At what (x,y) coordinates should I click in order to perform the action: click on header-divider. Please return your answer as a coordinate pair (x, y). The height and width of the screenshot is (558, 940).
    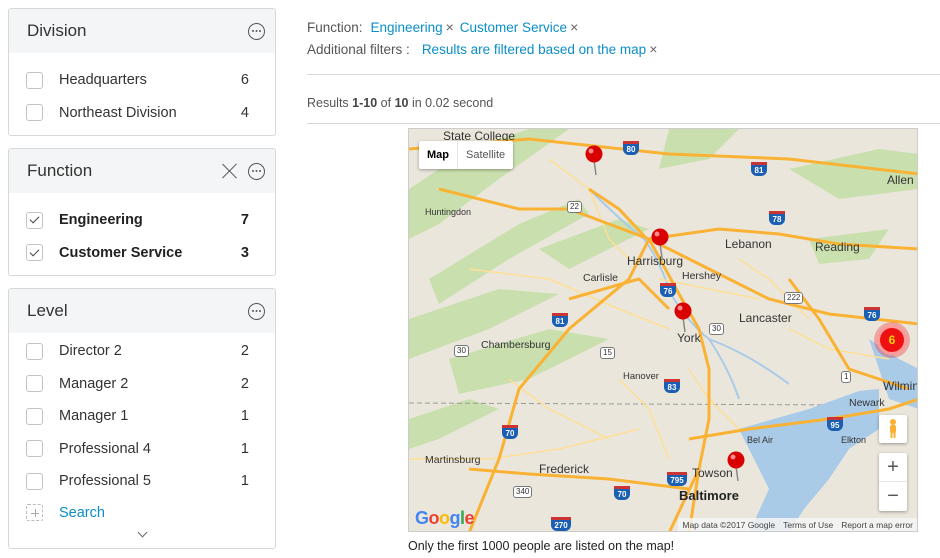
    Looking at the image, I should click on (623, 74).